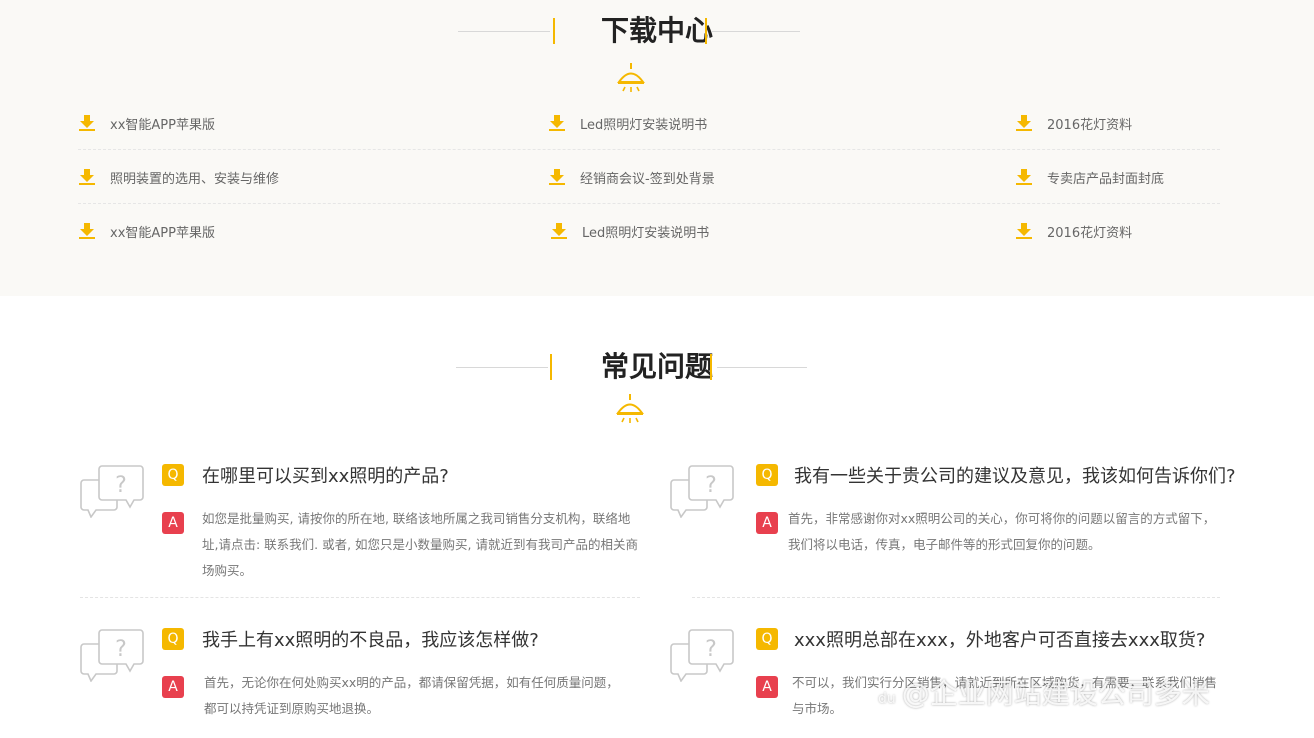 This screenshot has height=738, width=1314. I want to click on question-text: xxx照明总部在xxx，外地客户可否直接去xxx取货?, so click(999, 639).